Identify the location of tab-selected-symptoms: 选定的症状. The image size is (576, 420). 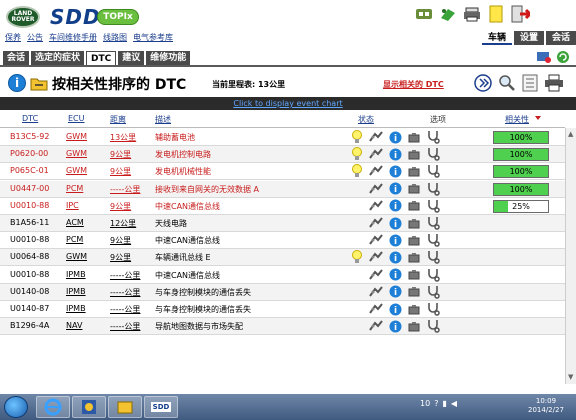
(58, 58).